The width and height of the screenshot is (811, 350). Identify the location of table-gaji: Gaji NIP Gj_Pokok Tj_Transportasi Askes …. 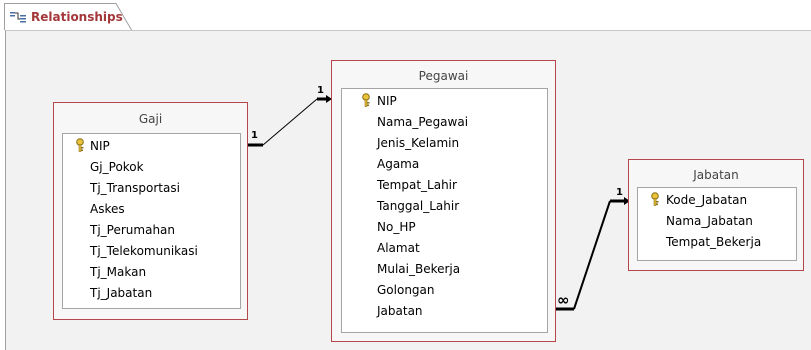
(150, 211).